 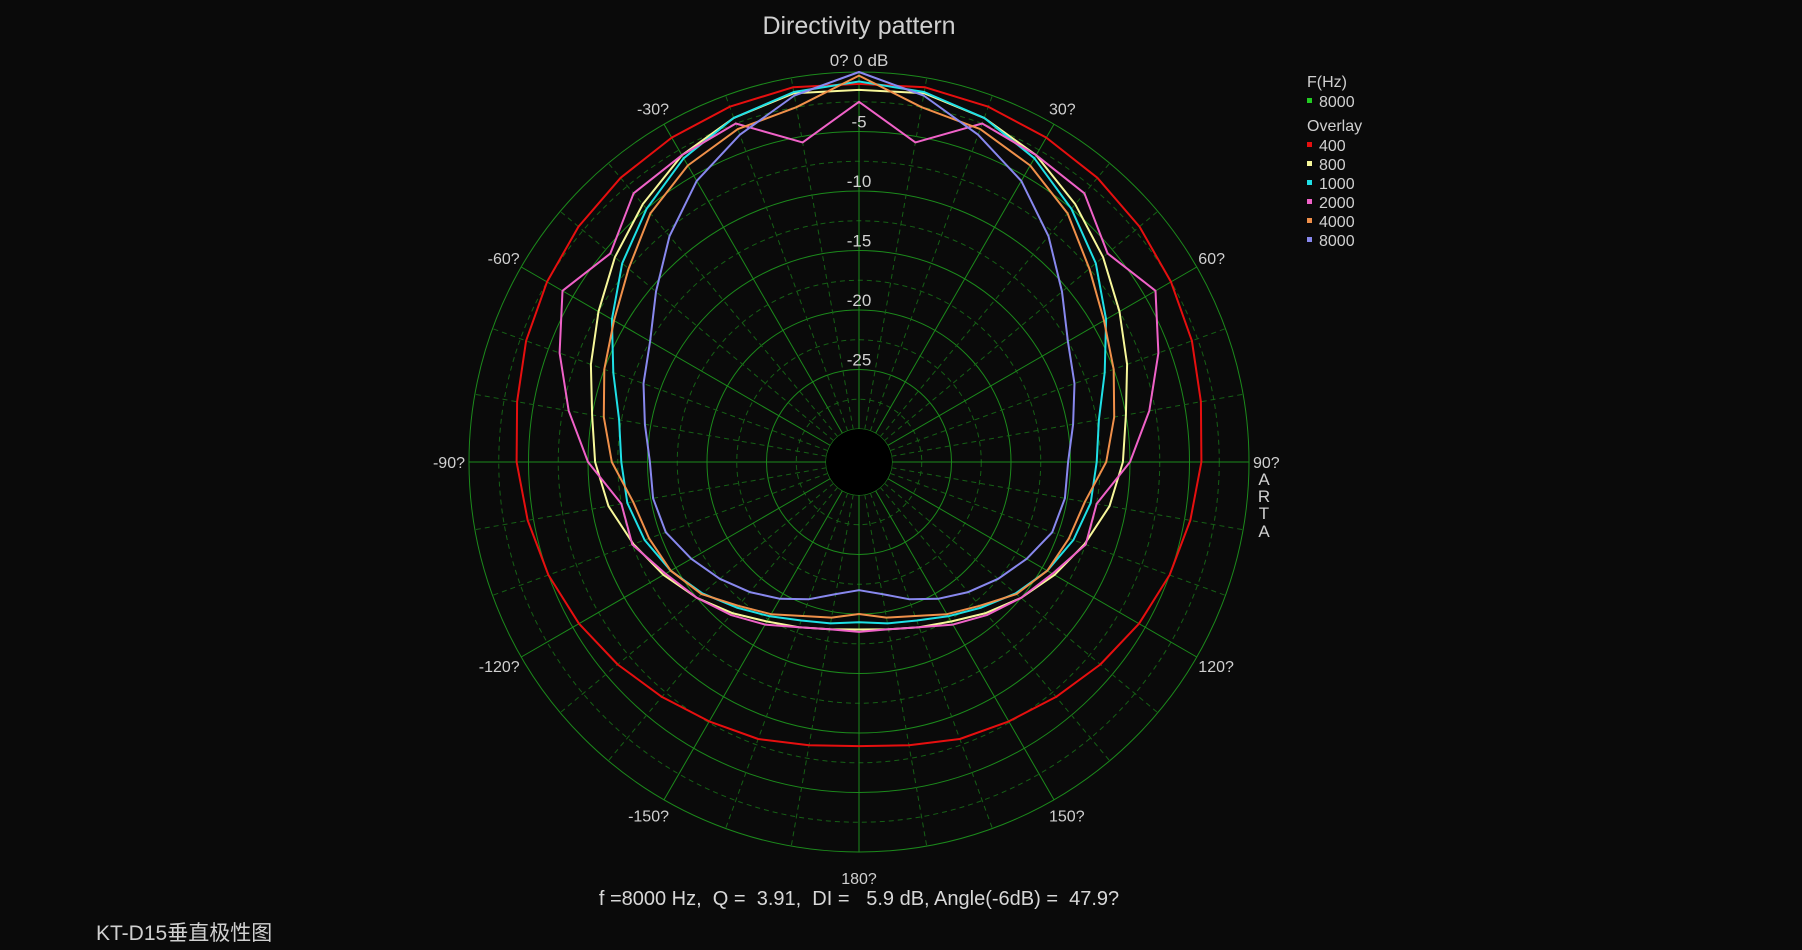 I want to click on chart-title: Directivity pattern, so click(x=858, y=26).